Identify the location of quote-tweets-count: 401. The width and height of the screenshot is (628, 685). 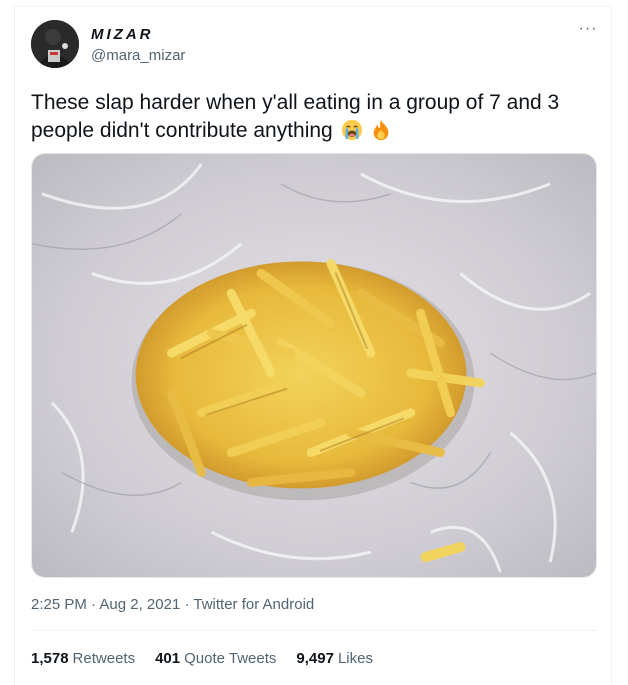
(168, 658).